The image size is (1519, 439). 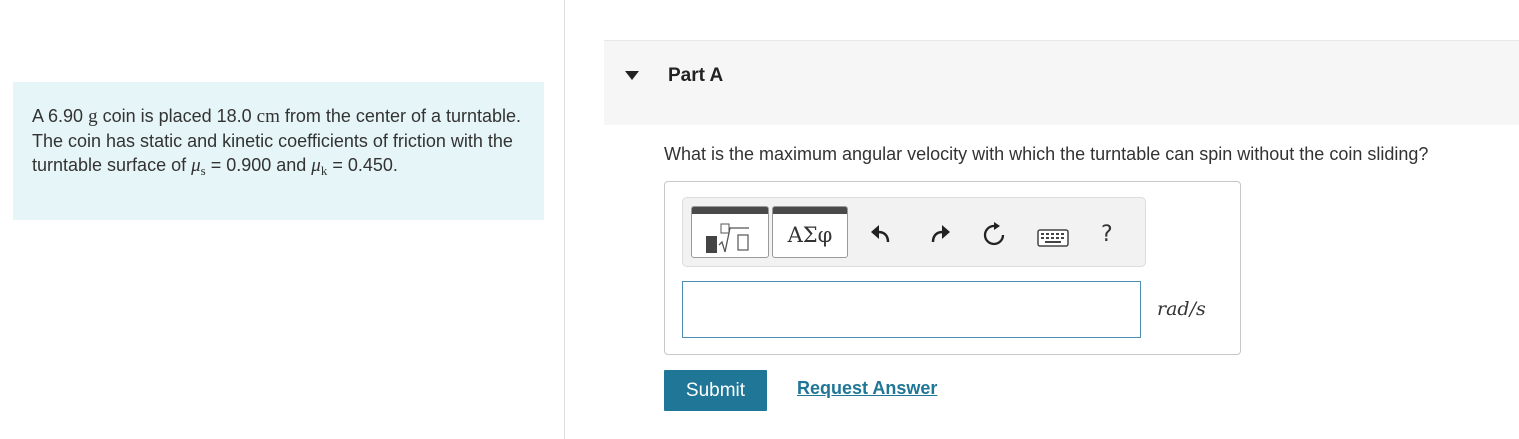 I want to click on redo-icon, so click(x=940, y=235).